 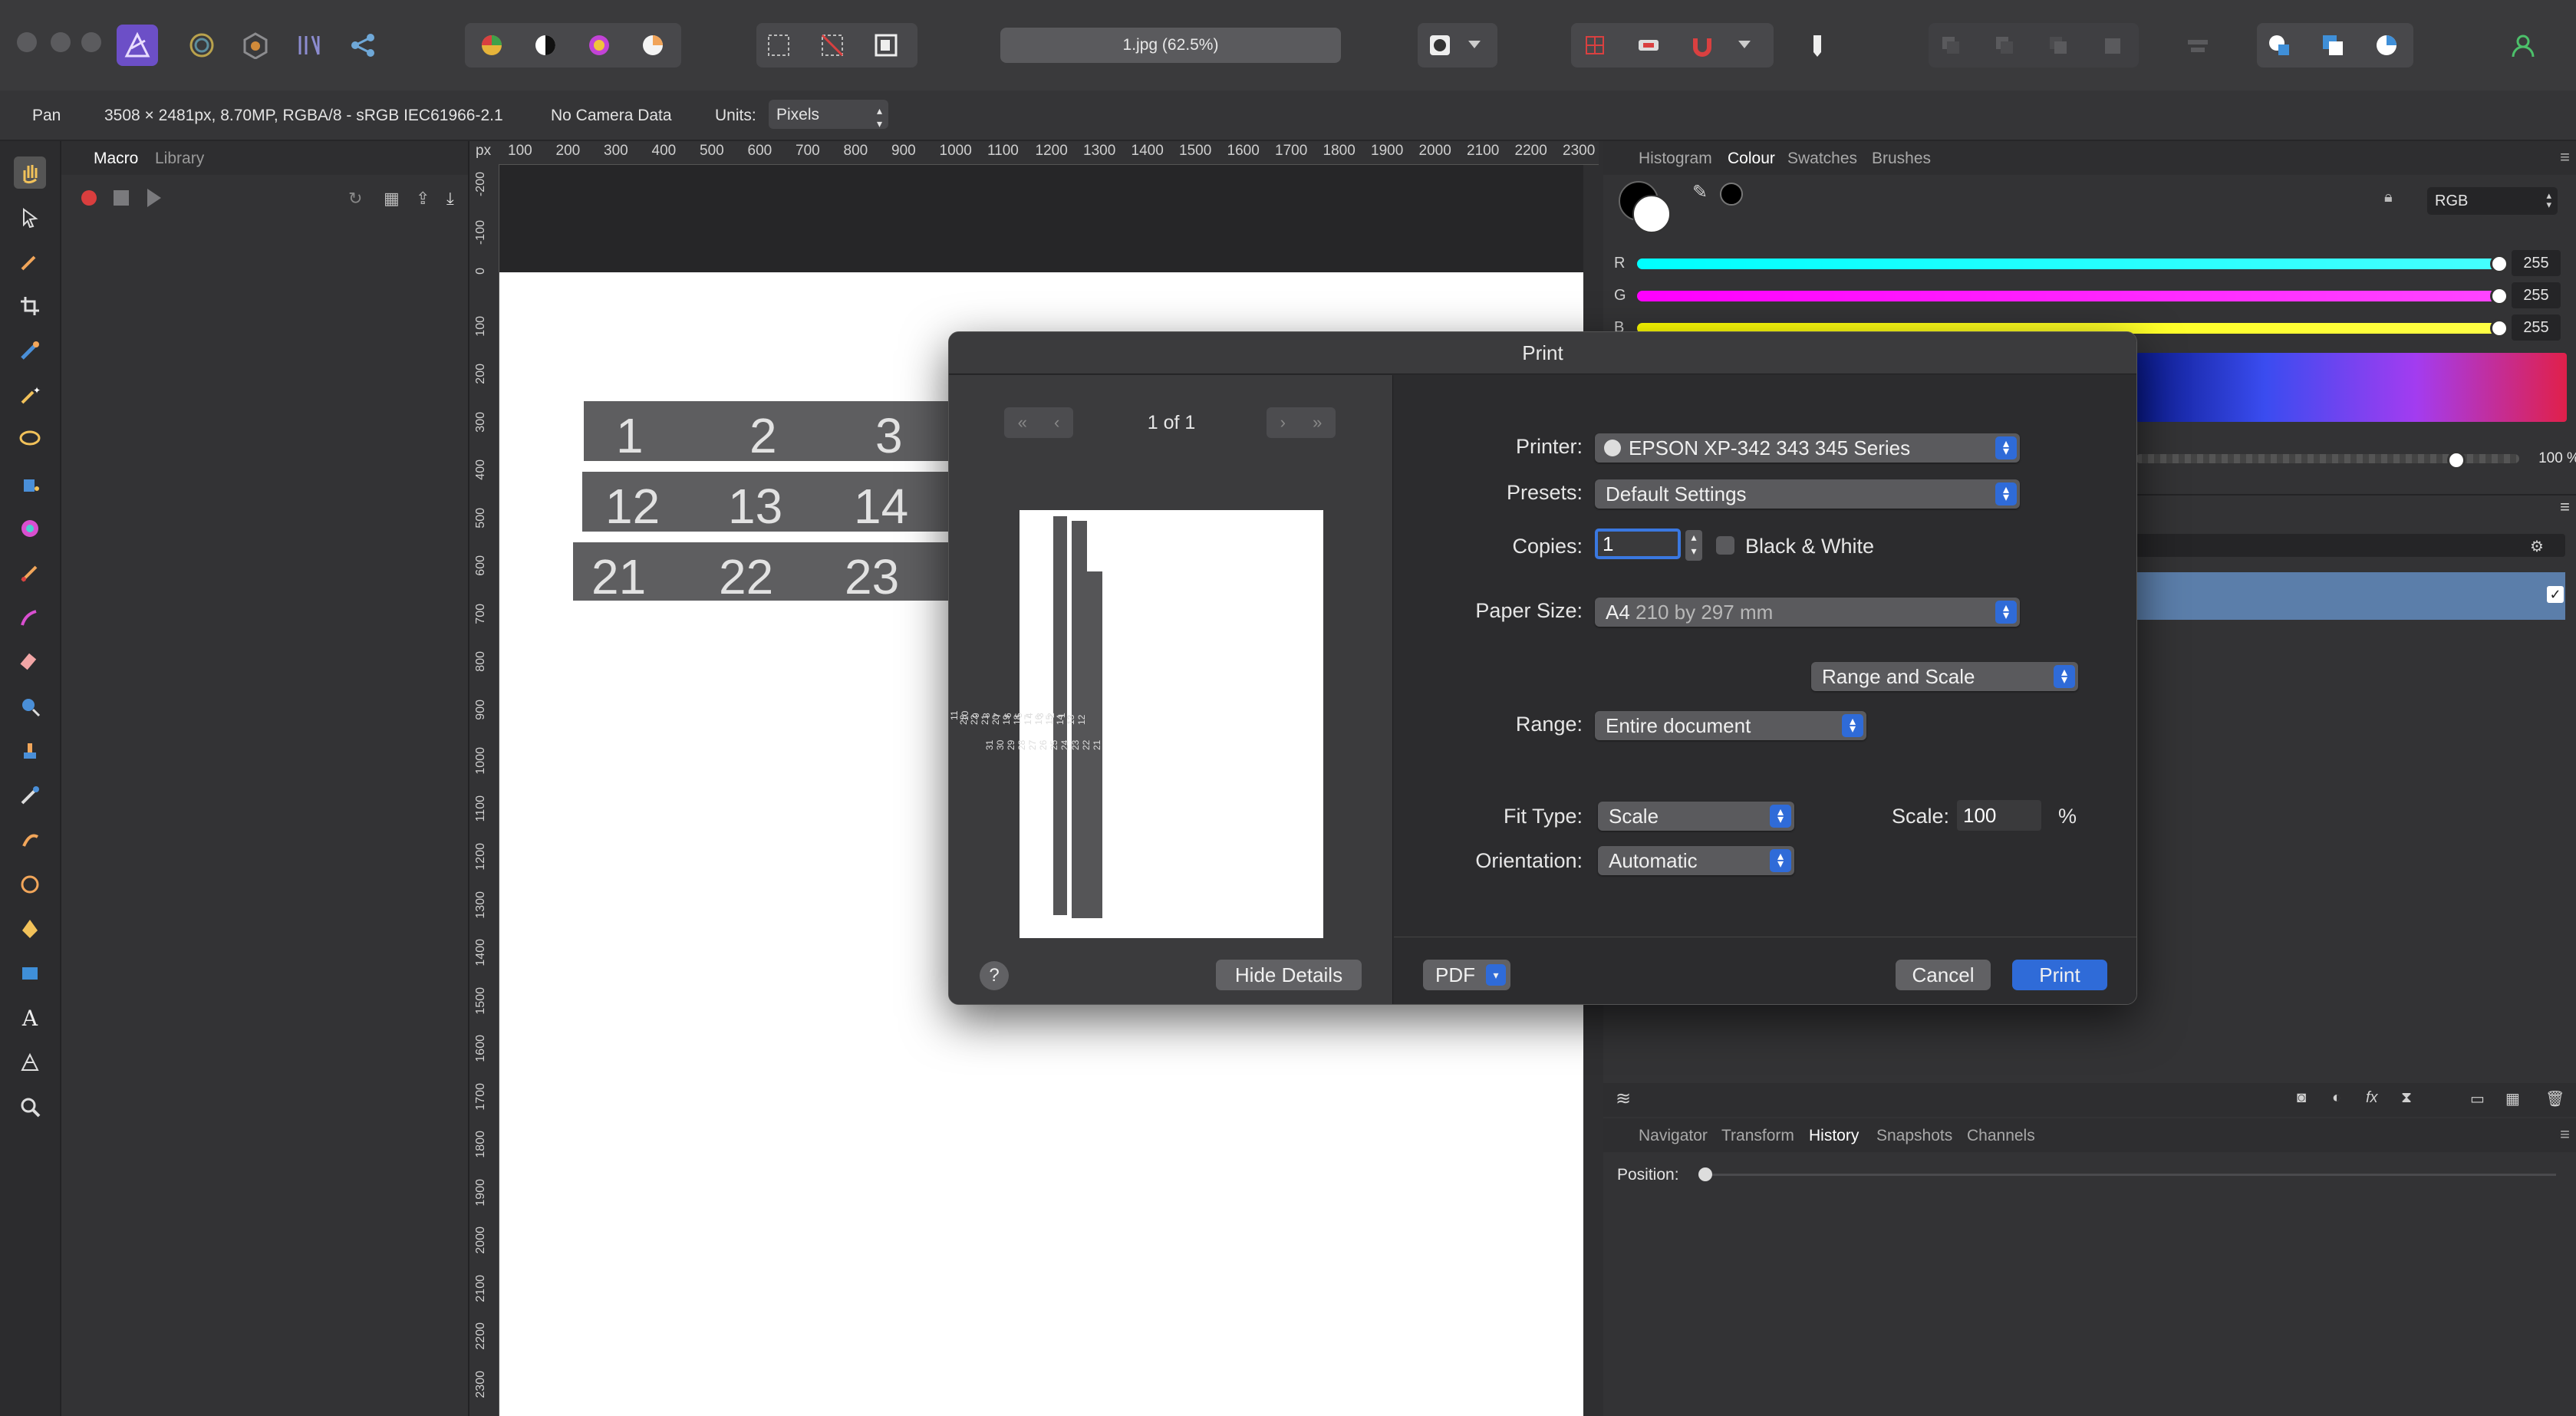 I want to click on snapping-magnet-icon, so click(x=1702, y=46).